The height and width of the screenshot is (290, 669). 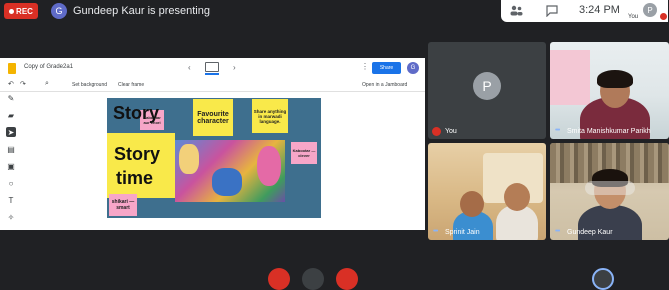 What do you see at coordinates (609, 131) in the screenshot?
I see `participant-name: Smita Manishkumar Parikh` at bounding box center [609, 131].